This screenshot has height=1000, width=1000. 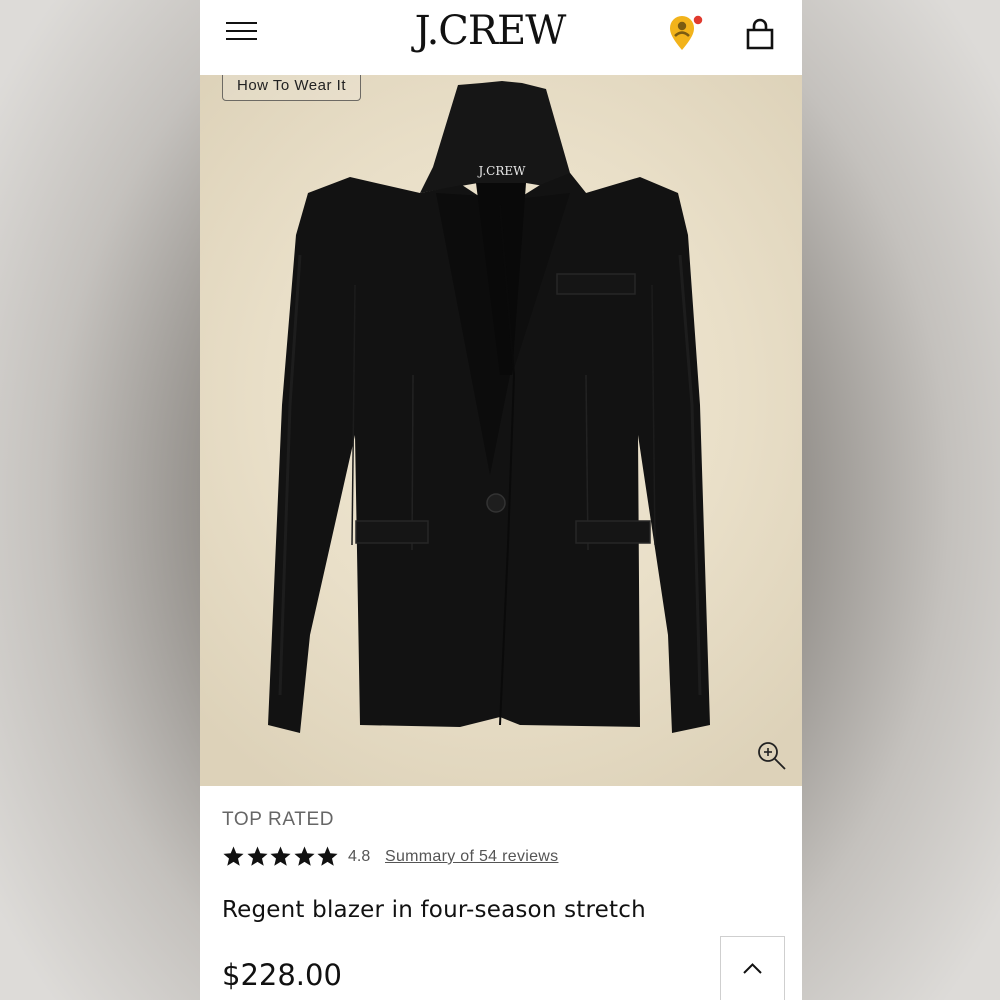 I want to click on scroll-to-top-button, so click(x=752, y=968).